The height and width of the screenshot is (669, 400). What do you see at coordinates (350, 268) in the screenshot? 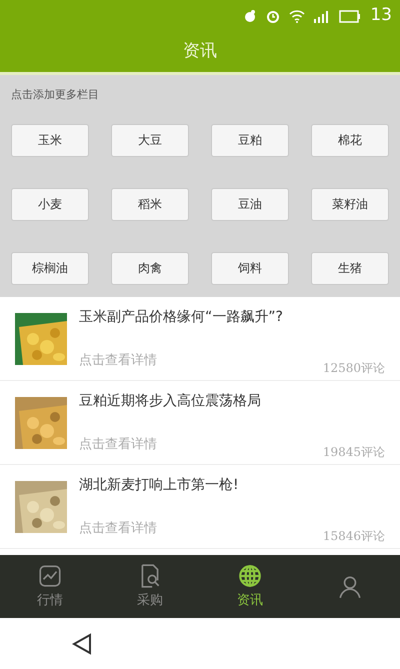
I see `channel-button: 生猪` at bounding box center [350, 268].